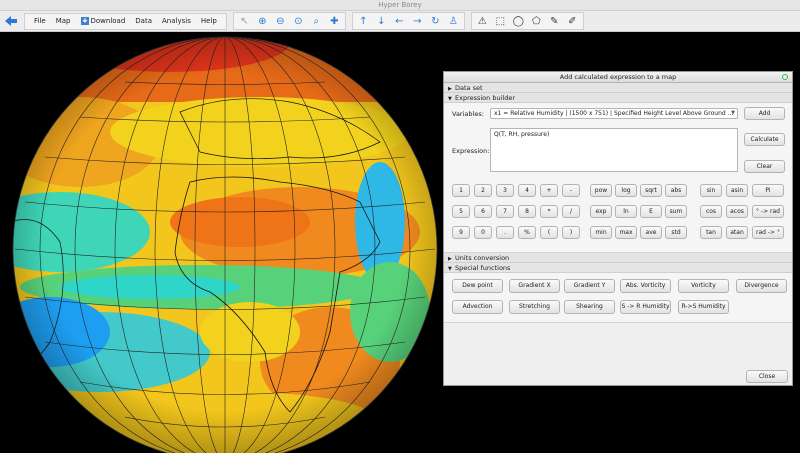  Describe the element at coordinates (461, 190) in the screenshot. I see `keypad-button: 1` at that location.